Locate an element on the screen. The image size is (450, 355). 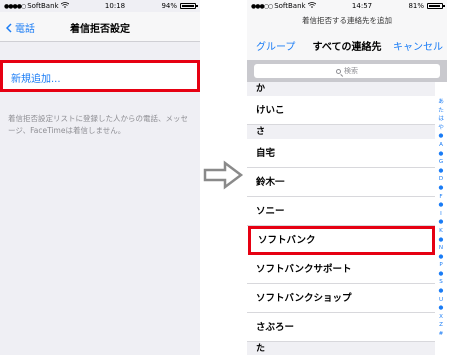
index-letter: F is located at coordinates (441, 197).